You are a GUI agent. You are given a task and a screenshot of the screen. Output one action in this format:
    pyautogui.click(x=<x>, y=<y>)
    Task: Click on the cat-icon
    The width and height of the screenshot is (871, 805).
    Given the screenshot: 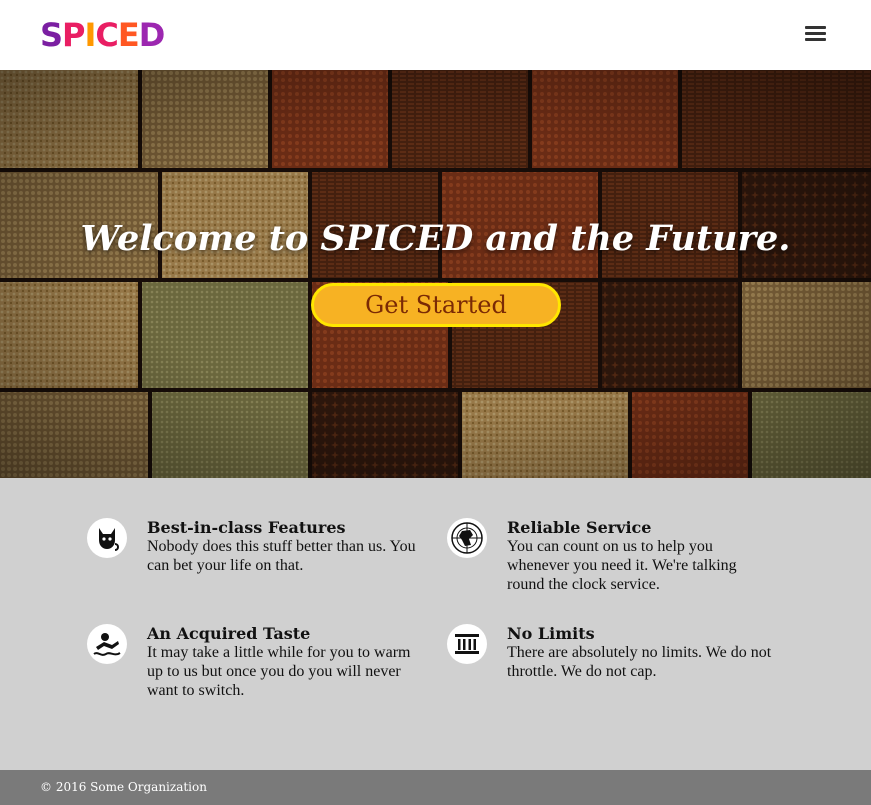 What is the action you would take?
    pyautogui.click(x=107, y=538)
    